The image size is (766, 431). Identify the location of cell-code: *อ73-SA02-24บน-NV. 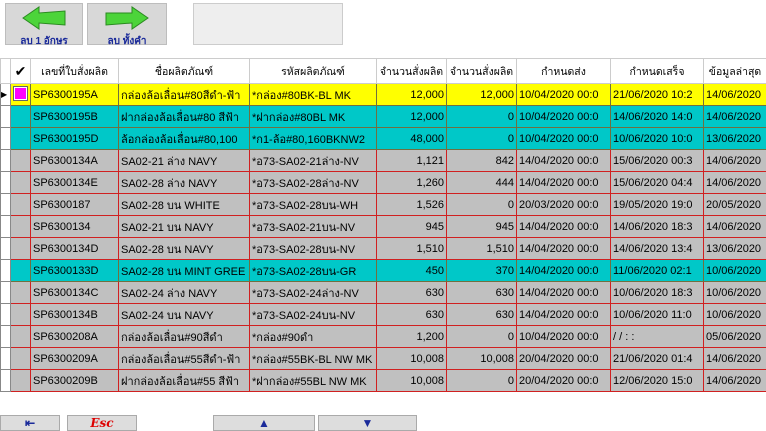
(313, 314).